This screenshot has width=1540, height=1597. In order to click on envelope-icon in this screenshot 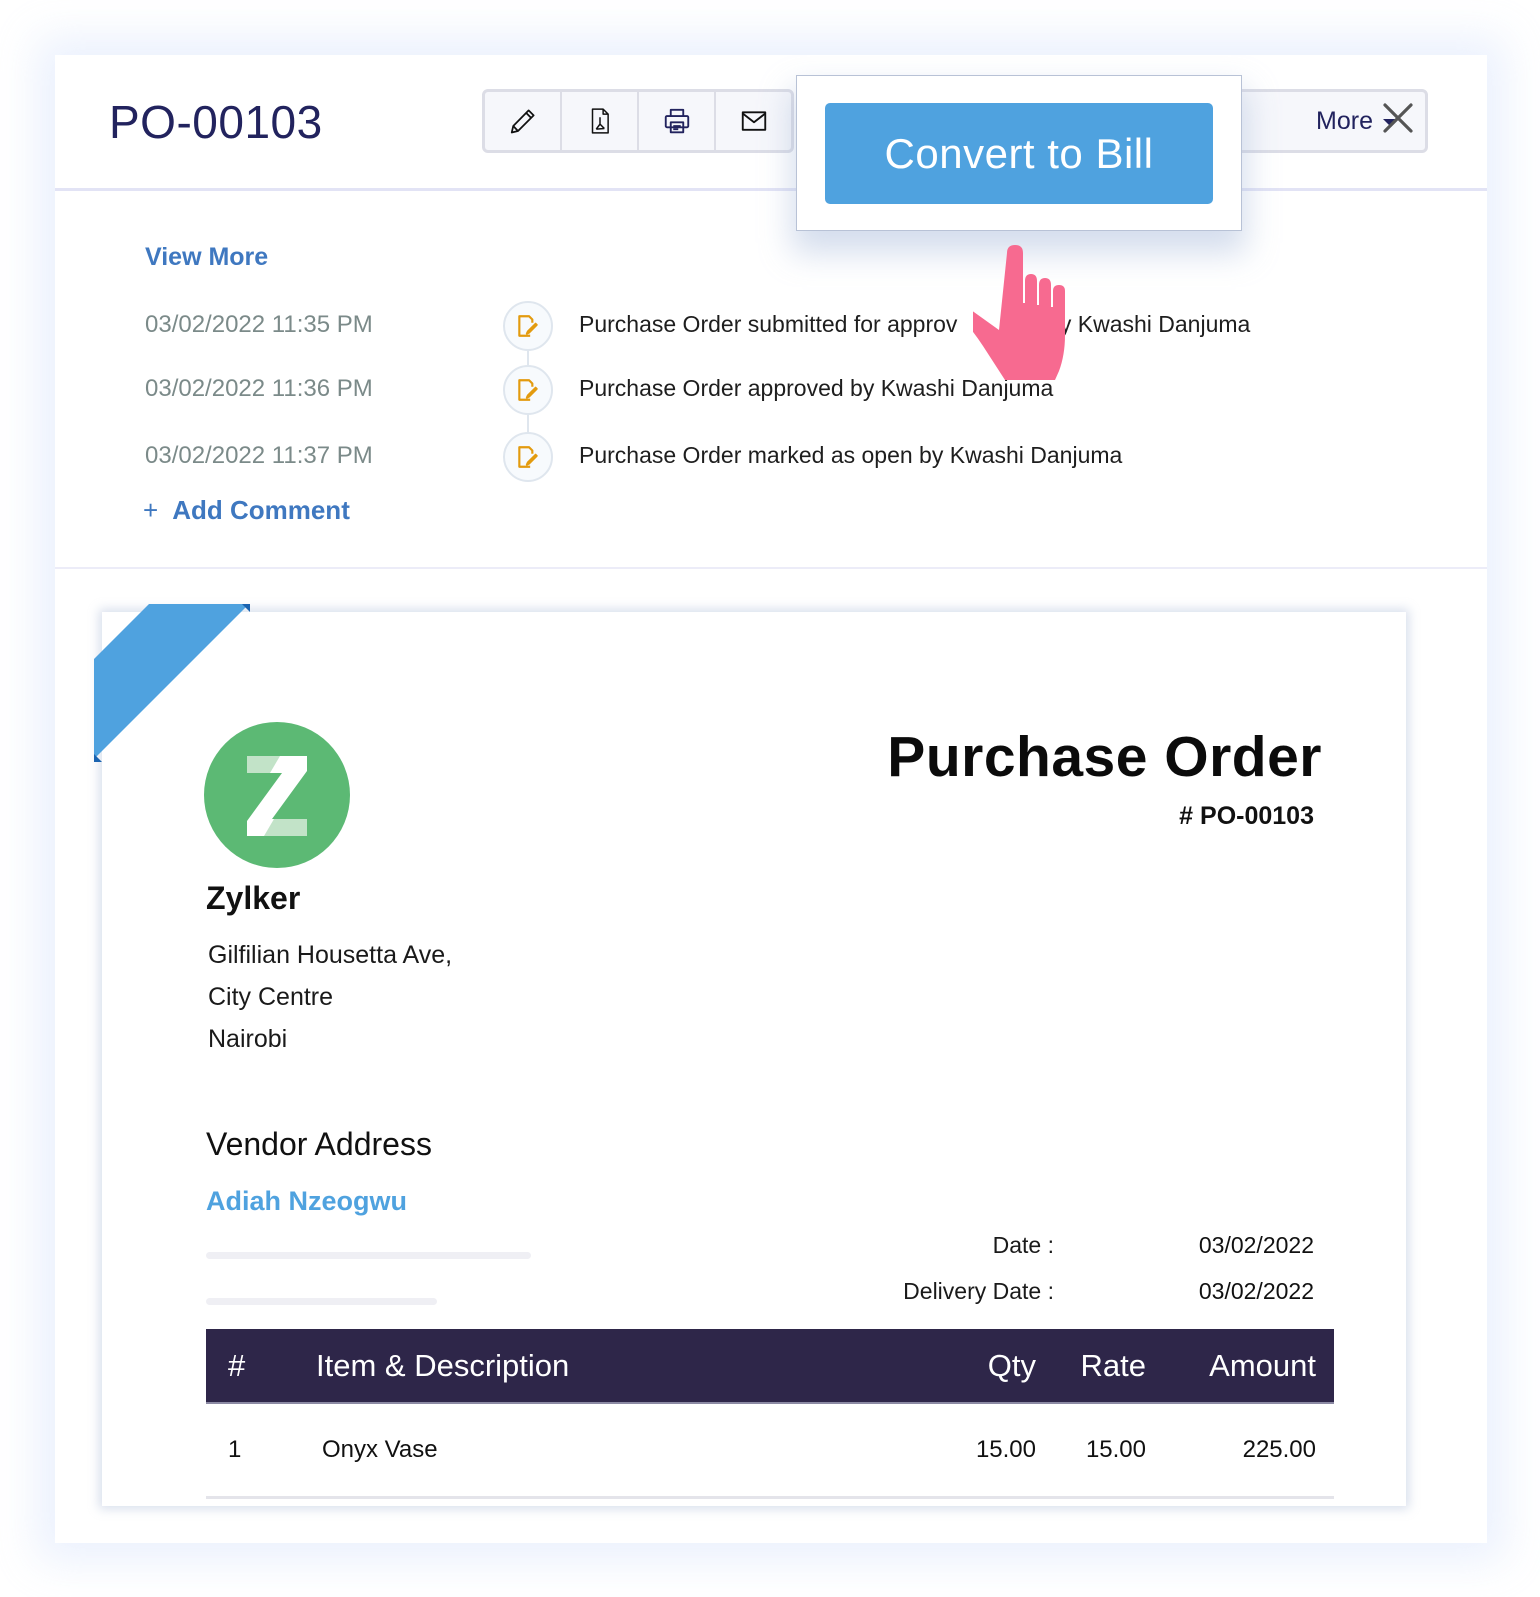, I will do `click(753, 121)`.